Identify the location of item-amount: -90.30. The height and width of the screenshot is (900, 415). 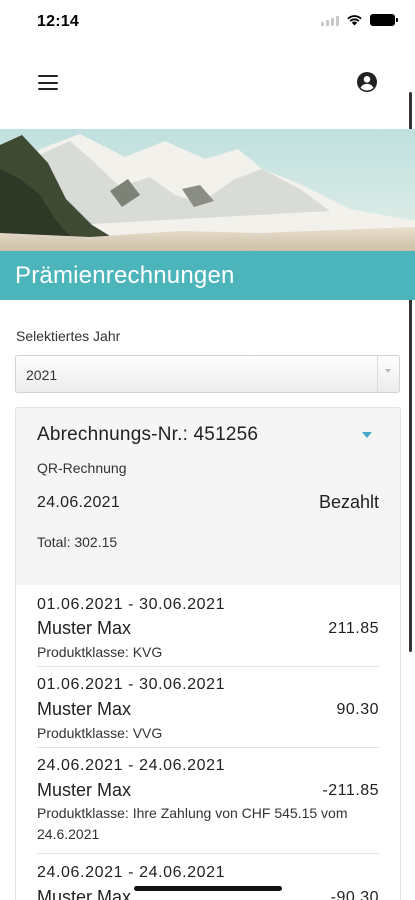
(354, 894).